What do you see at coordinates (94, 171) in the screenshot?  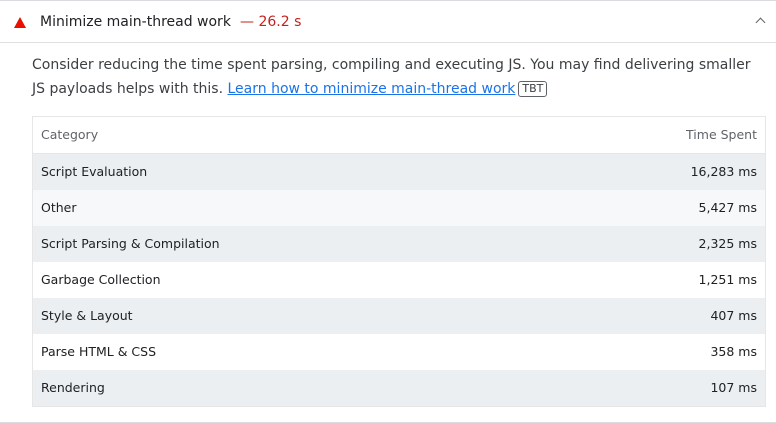 I see `category-cell: Script Evaluation` at bounding box center [94, 171].